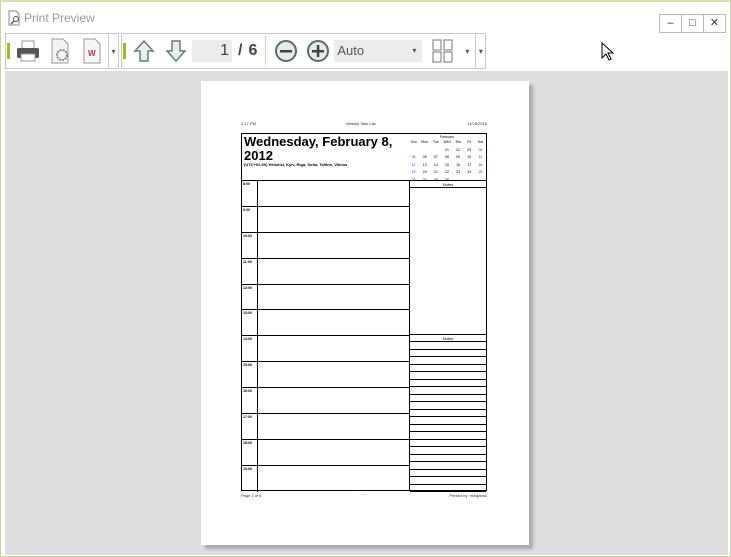  I want to click on export-word-button: W, so click(92, 51).